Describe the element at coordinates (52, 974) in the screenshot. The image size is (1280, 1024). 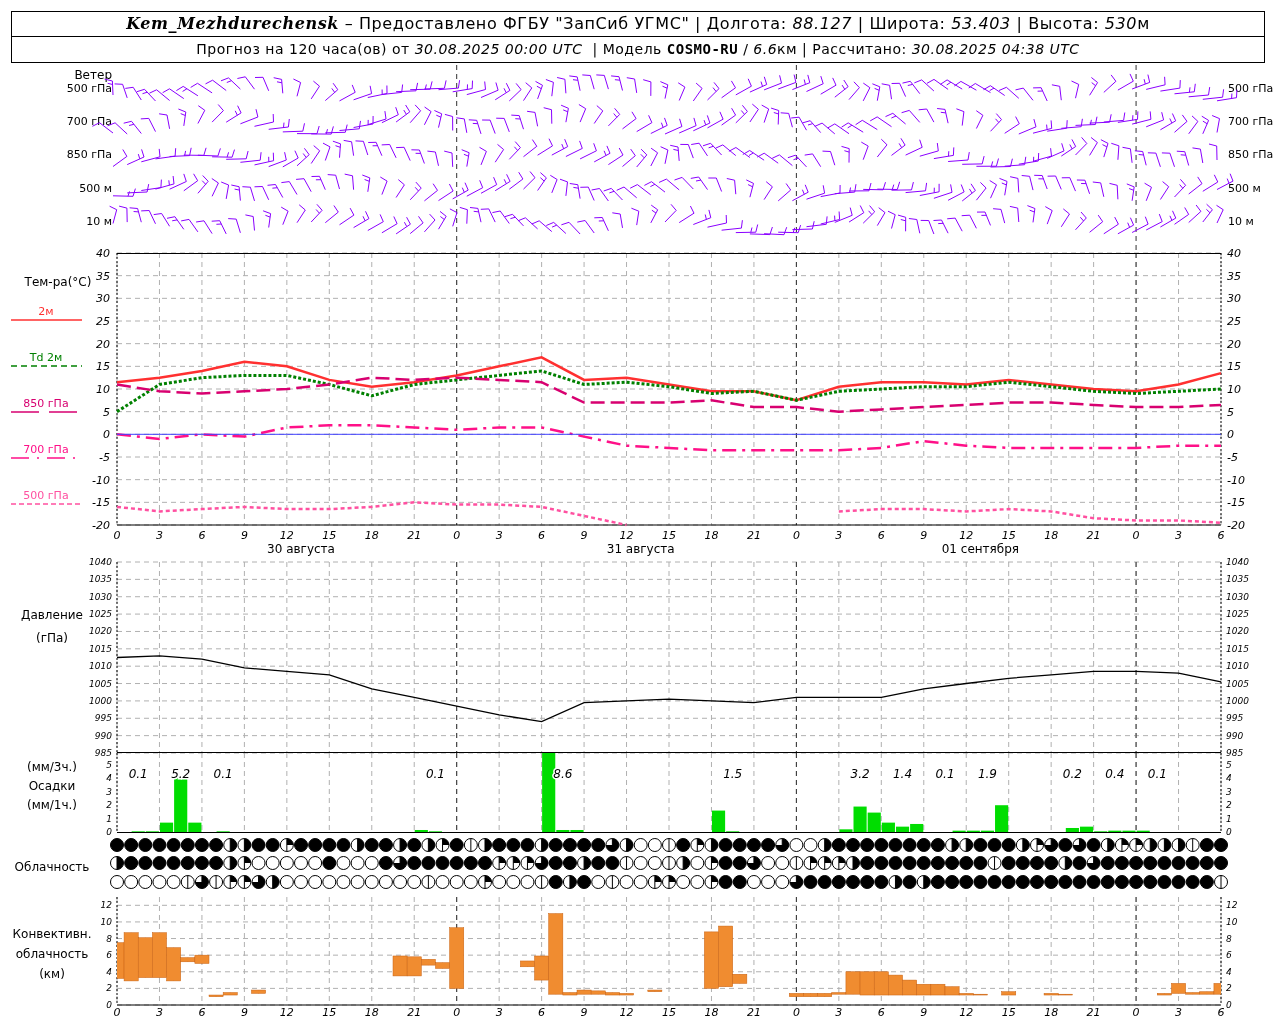
I see `axis-title: (км)` at that location.